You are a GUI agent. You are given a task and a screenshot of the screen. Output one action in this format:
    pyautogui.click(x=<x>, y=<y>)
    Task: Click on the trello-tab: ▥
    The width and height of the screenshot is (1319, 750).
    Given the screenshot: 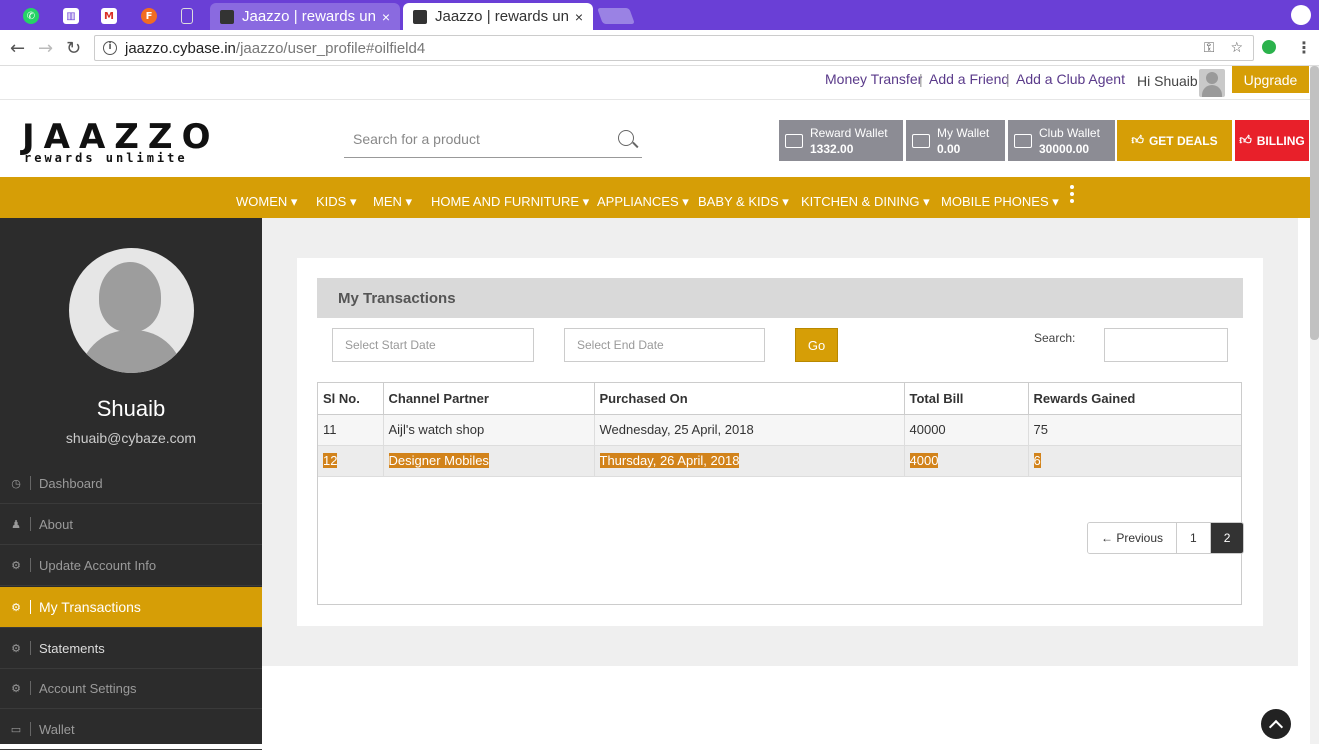 What is the action you would take?
    pyautogui.click(x=71, y=16)
    